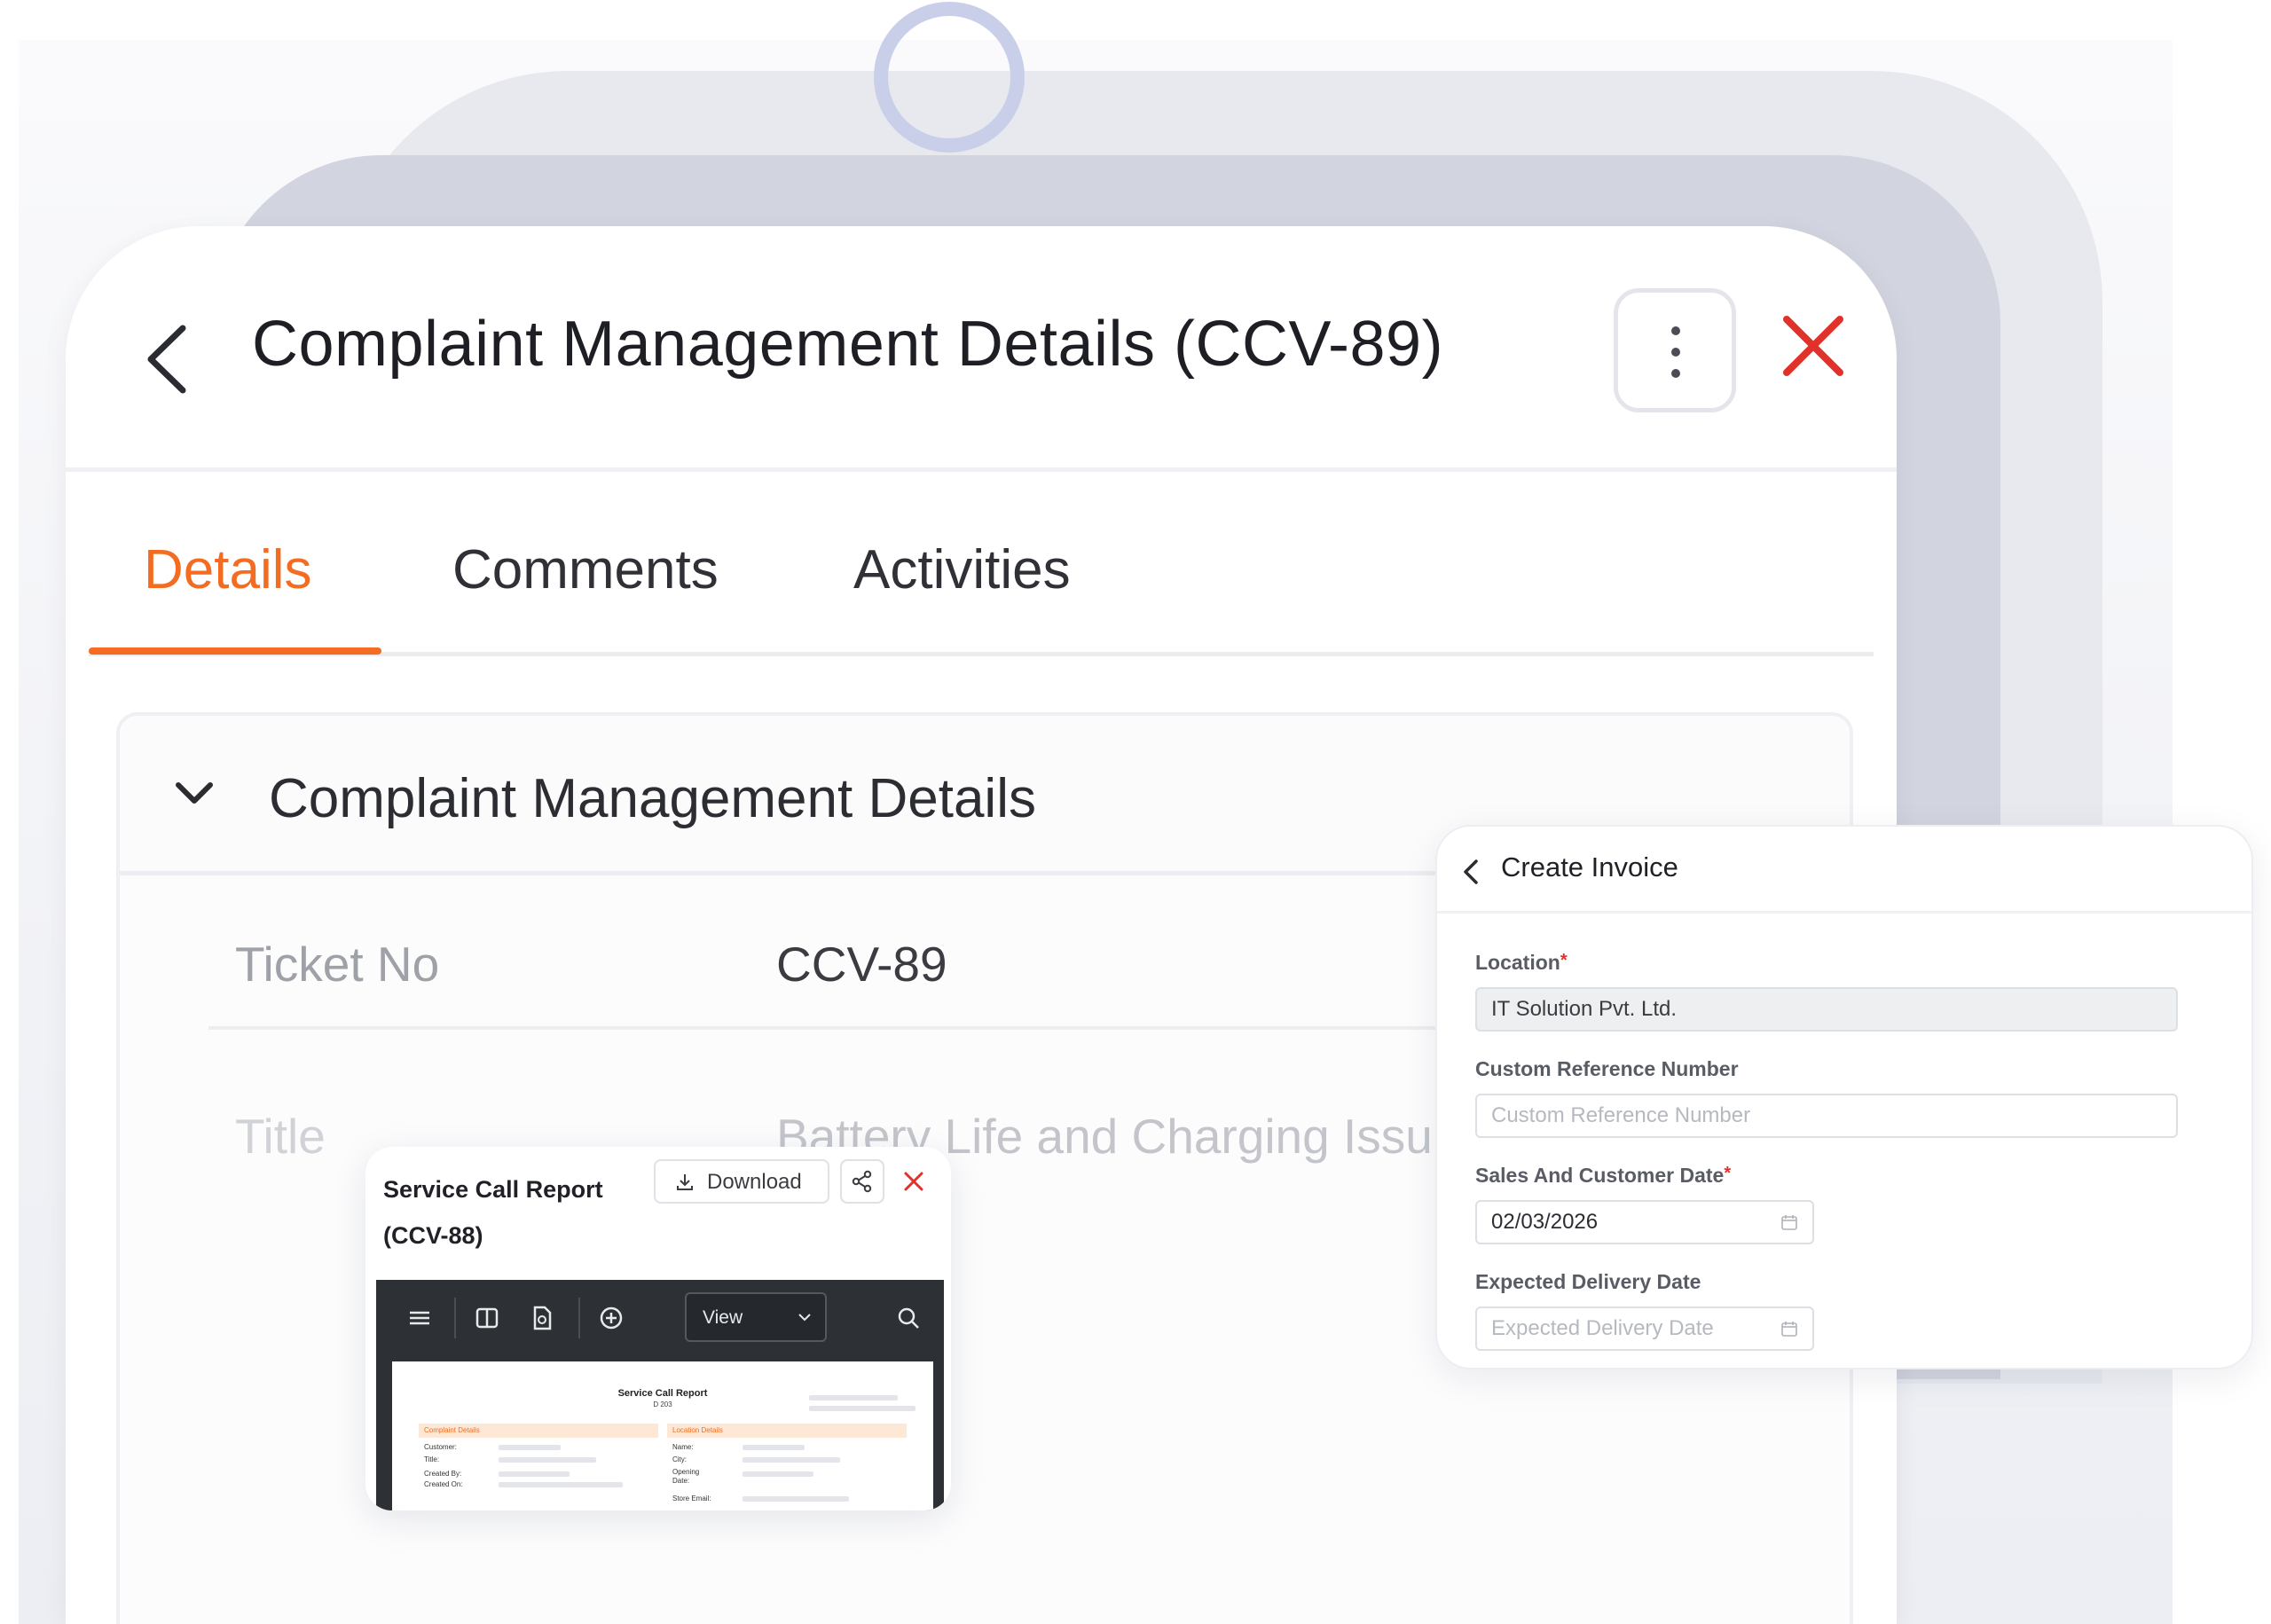 This screenshot has width=2271, height=1624. Describe the element at coordinates (1607, 1069) in the screenshot. I see `custom-reference-label: Custom Reference Number` at that location.